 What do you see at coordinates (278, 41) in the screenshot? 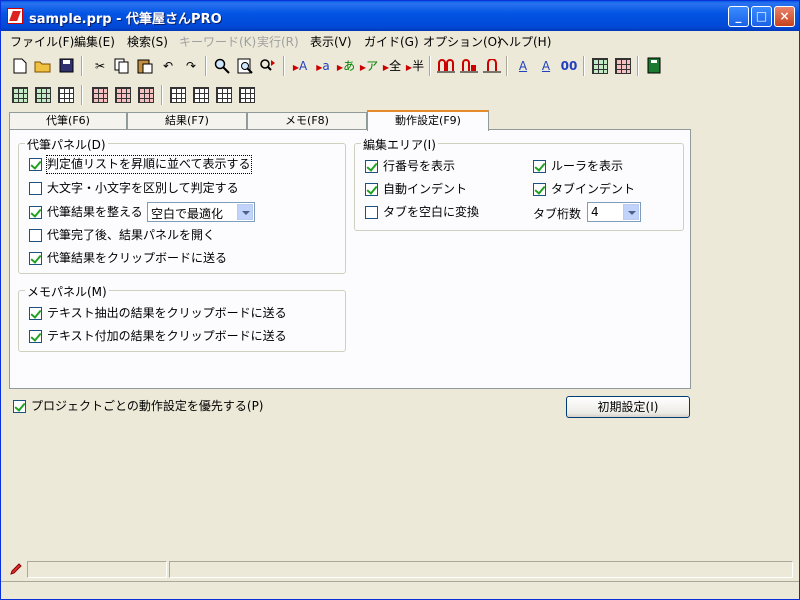
I see `menu-run: 実行(R)` at bounding box center [278, 41].